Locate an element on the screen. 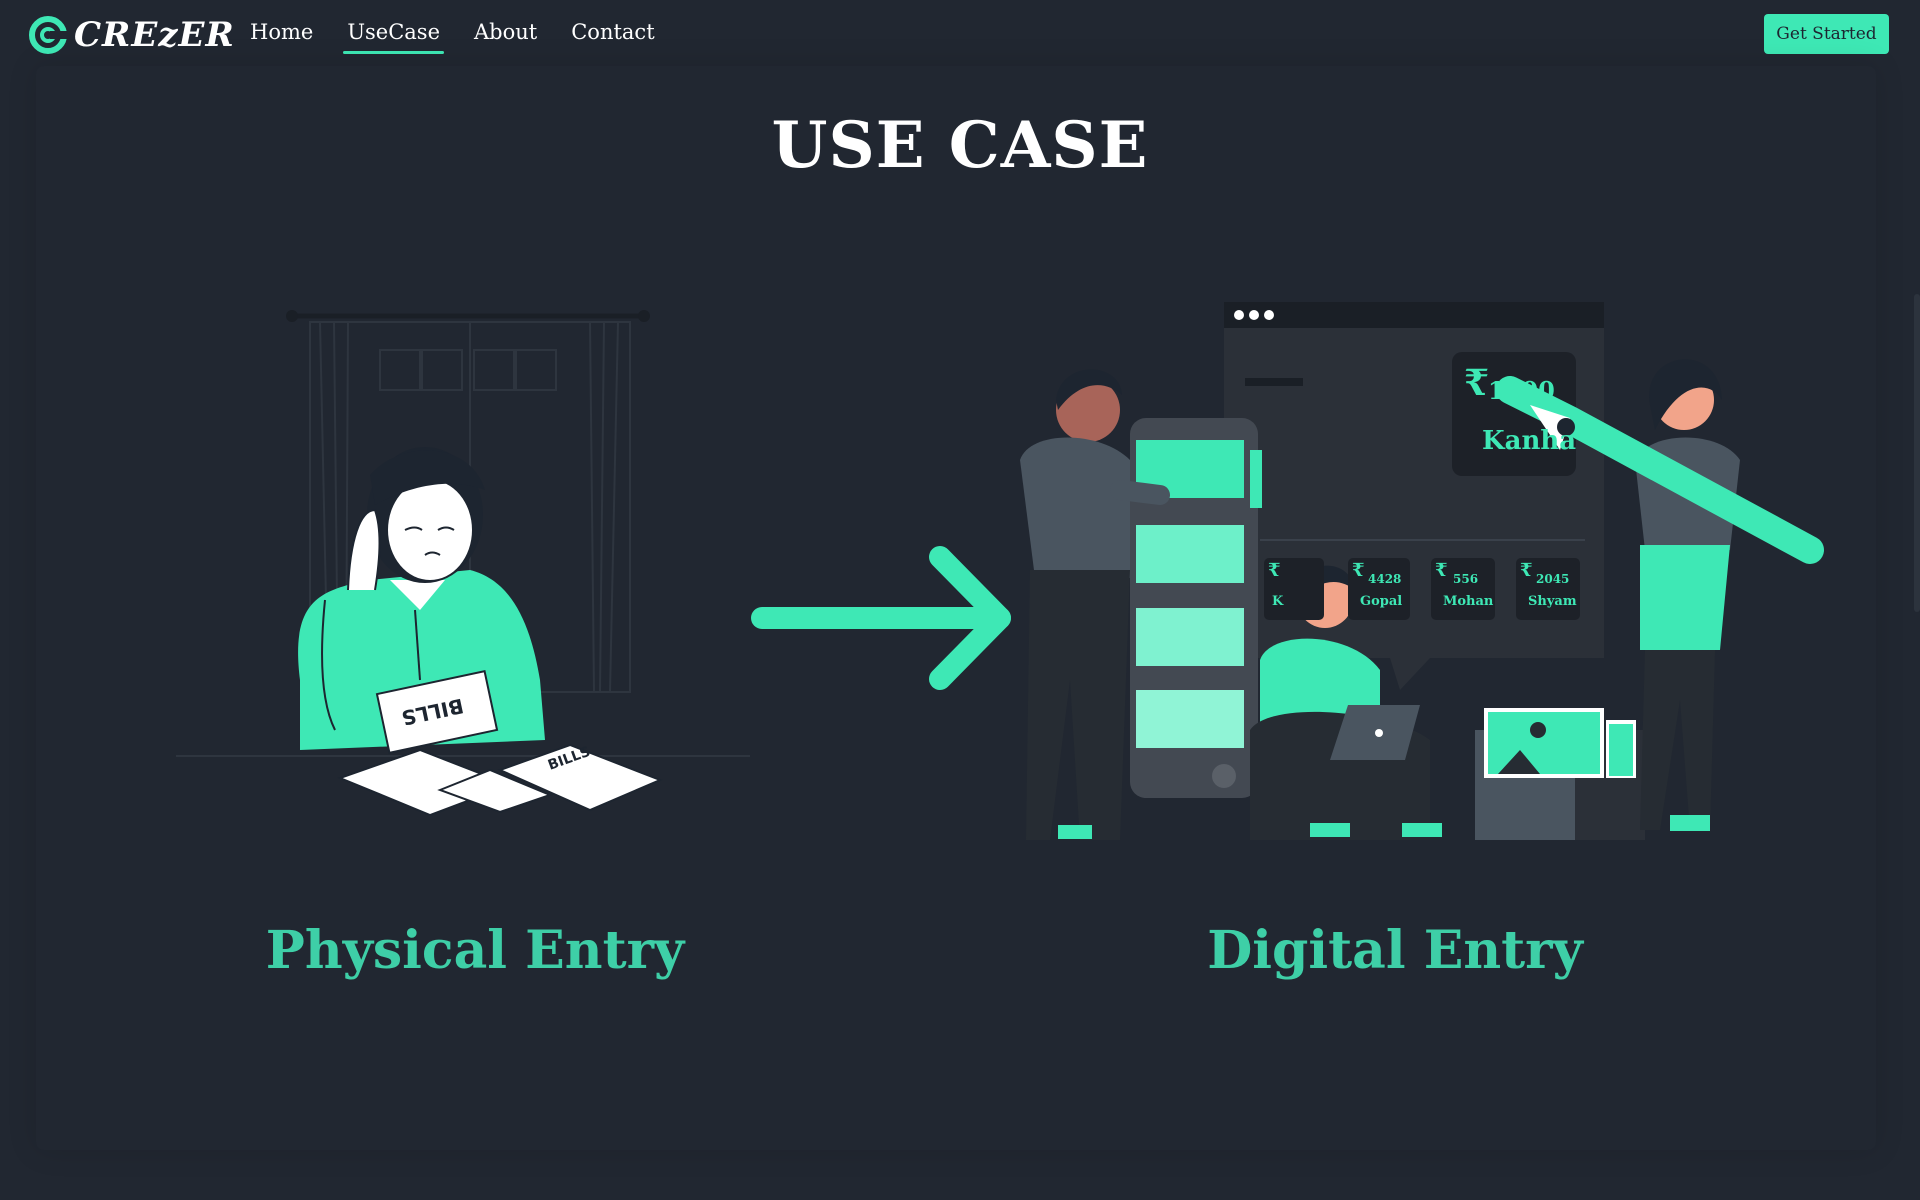 The height and width of the screenshot is (1200, 1920). physical-entry-illustration: BILLS BILLS is located at coordinates (463, 563).